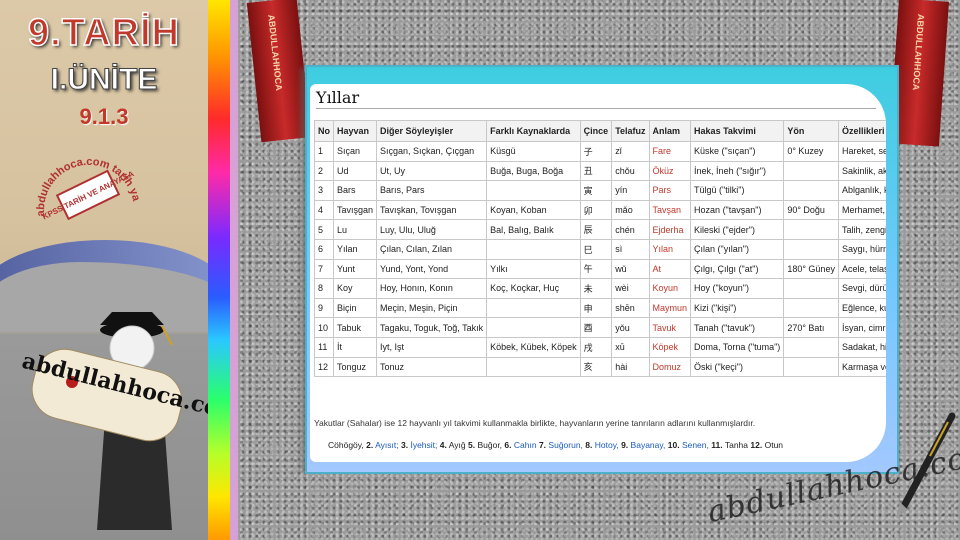 The image size is (960, 540). I want to click on sahalar-item: 8., so click(589, 445).